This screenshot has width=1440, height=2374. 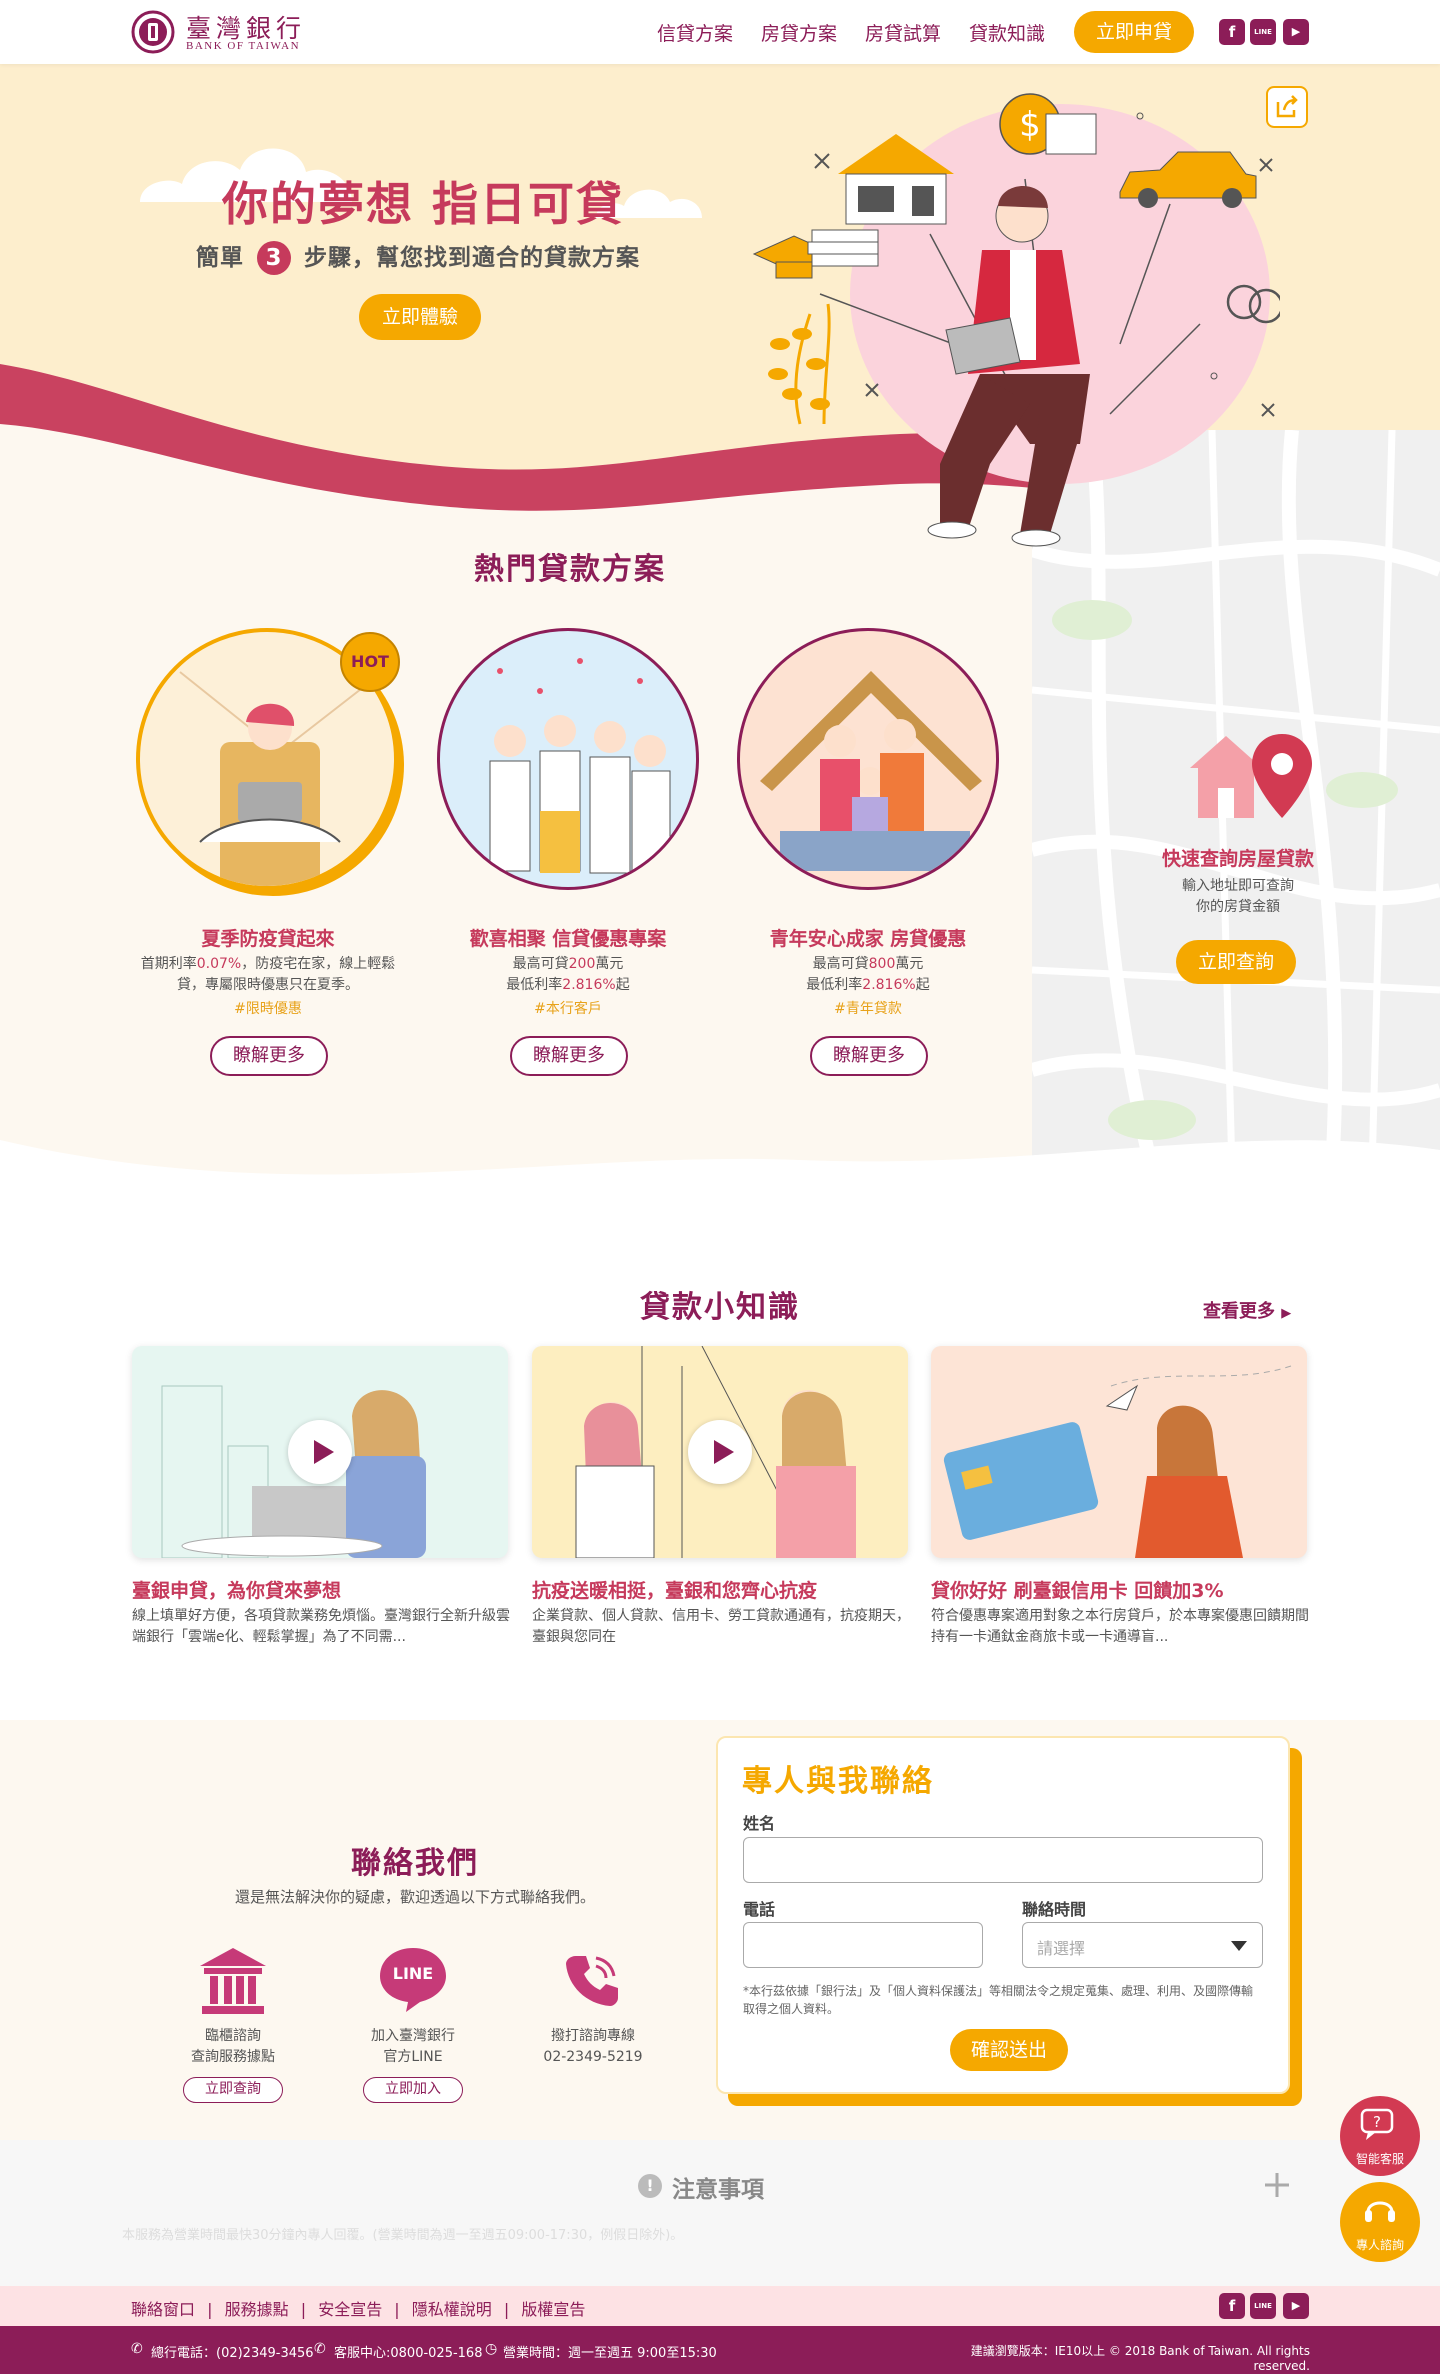 I want to click on join-line-button: 立即加入, so click(x=413, y=2090).